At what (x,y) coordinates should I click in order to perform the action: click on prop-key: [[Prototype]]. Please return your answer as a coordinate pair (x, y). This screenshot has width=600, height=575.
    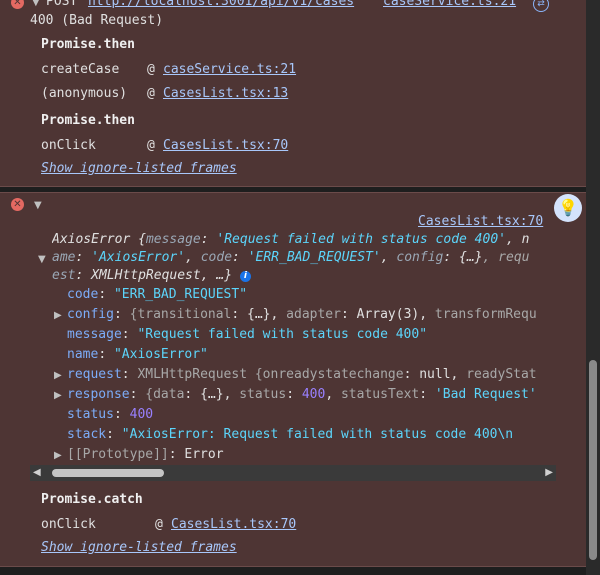
    Looking at the image, I should click on (118, 454).